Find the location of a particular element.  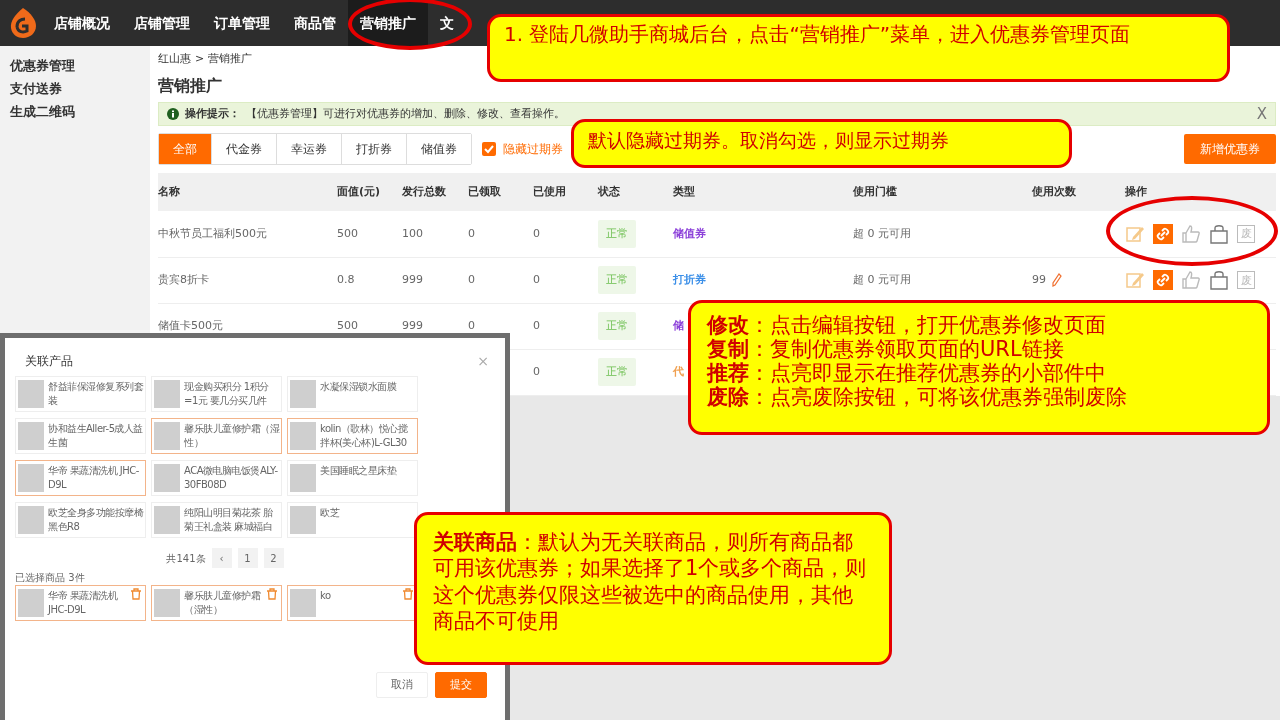

page-button: 2 is located at coordinates (273, 558).